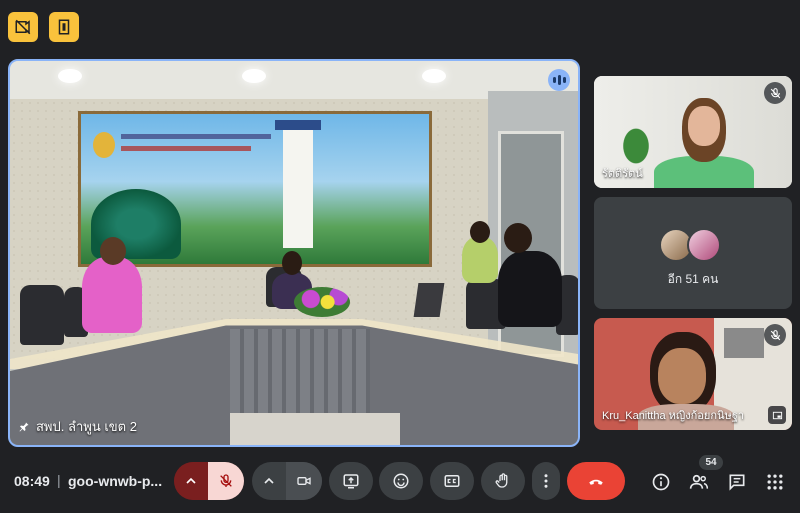 This screenshot has height=513, width=800. I want to click on participant-name: Kru_Kanittha หญิงก้อยกนิษฐา, so click(673, 416).